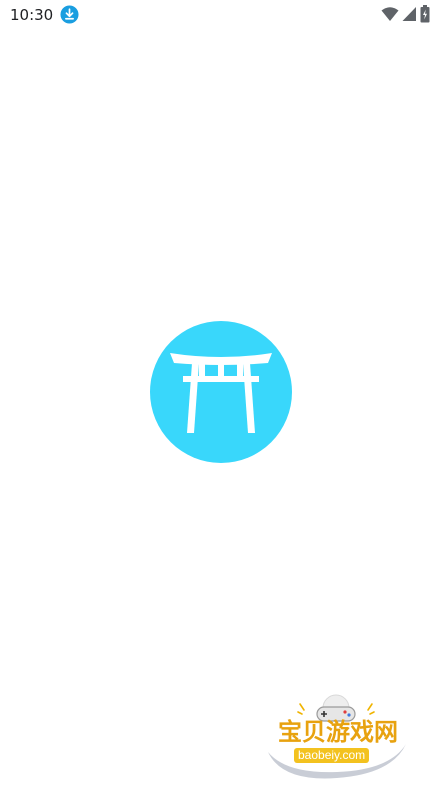 The width and height of the screenshot is (442, 786). I want to click on watermark-brand-text: 宝贝游戏网, so click(338, 732).